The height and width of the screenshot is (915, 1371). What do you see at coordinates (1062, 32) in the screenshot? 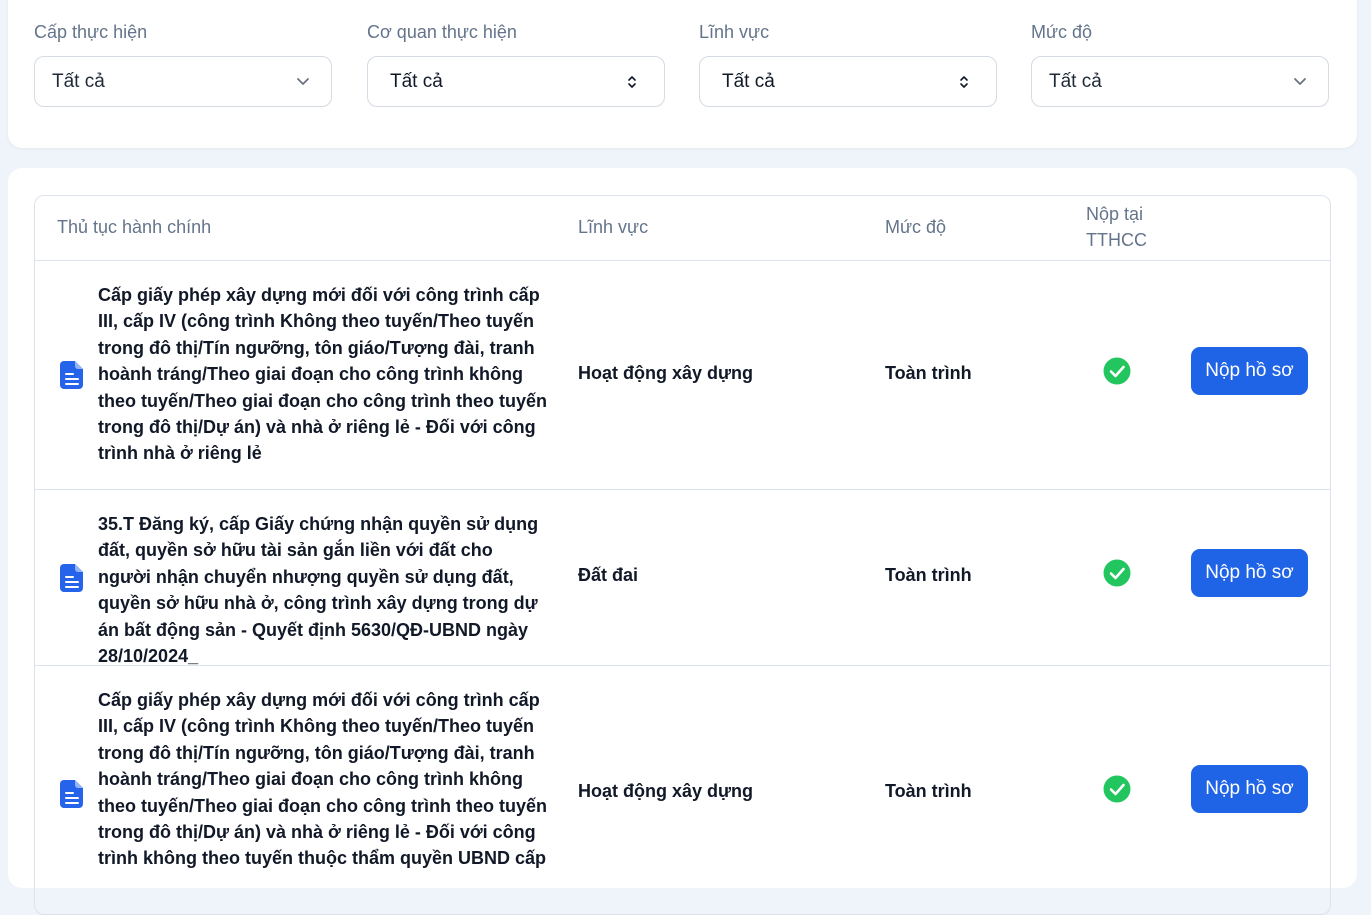
I see `filter-label: Mức độ` at bounding box center [1062, 32].